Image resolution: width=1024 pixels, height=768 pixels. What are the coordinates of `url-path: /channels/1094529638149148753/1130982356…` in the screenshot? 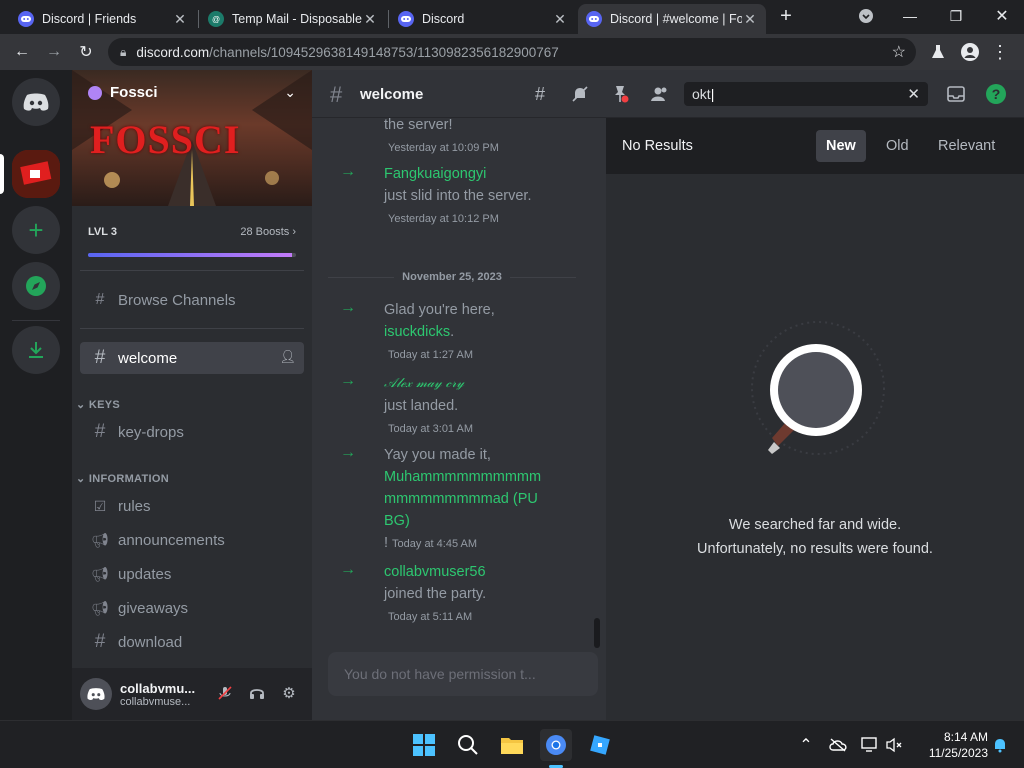 It's located at (384, 52).